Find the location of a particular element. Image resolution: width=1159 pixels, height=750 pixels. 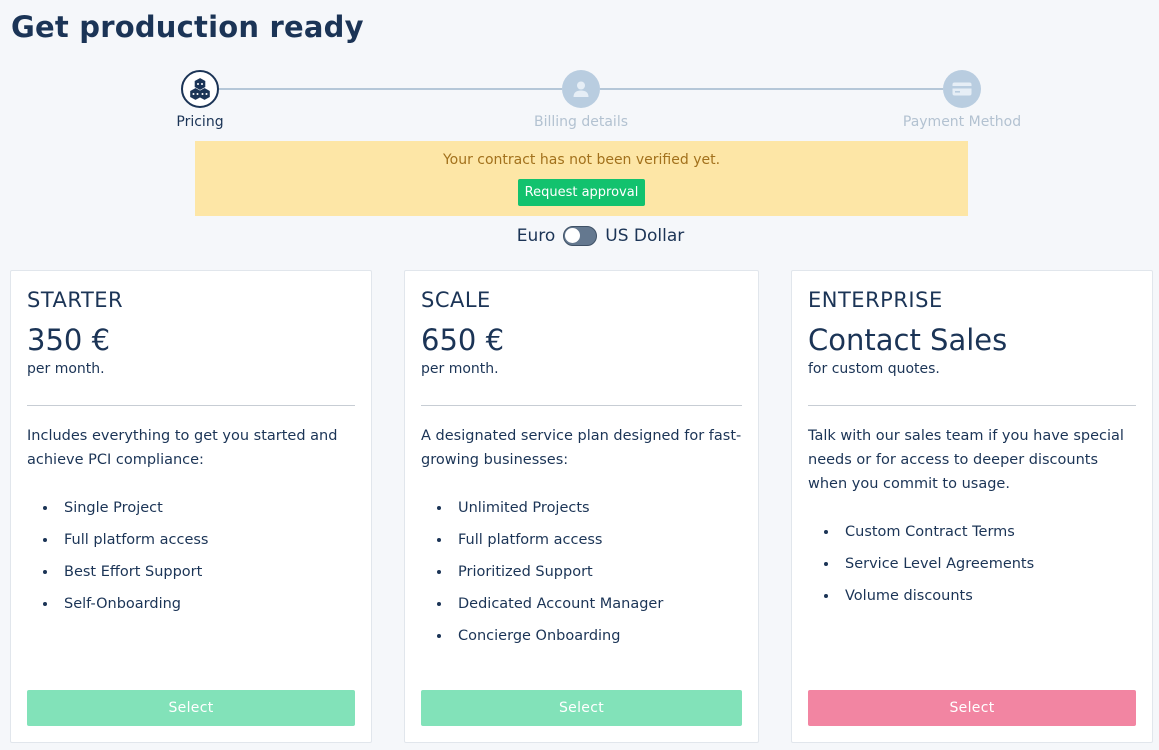

feature-item: Dedicated Account Manager is located at coordinates (581, 604).